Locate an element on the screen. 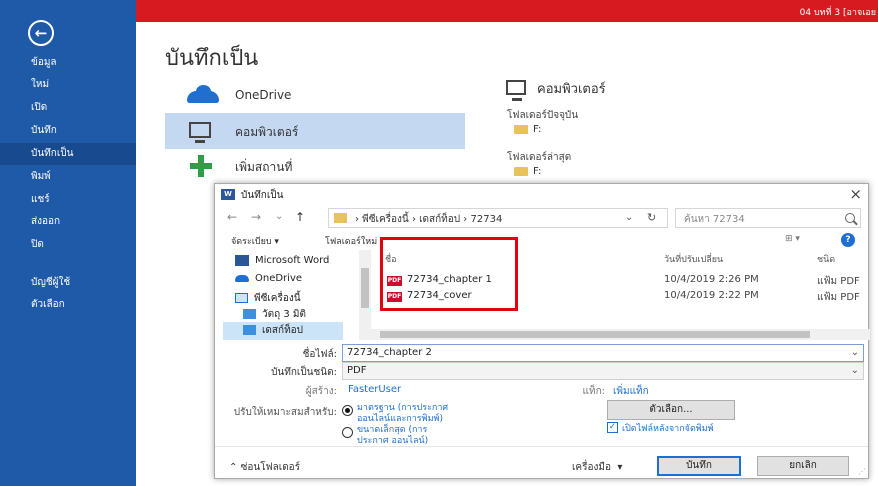 This screenshot has height=486, width=878. tags-value: เพิ่มแท็ก is located at coordinates (631, 391).